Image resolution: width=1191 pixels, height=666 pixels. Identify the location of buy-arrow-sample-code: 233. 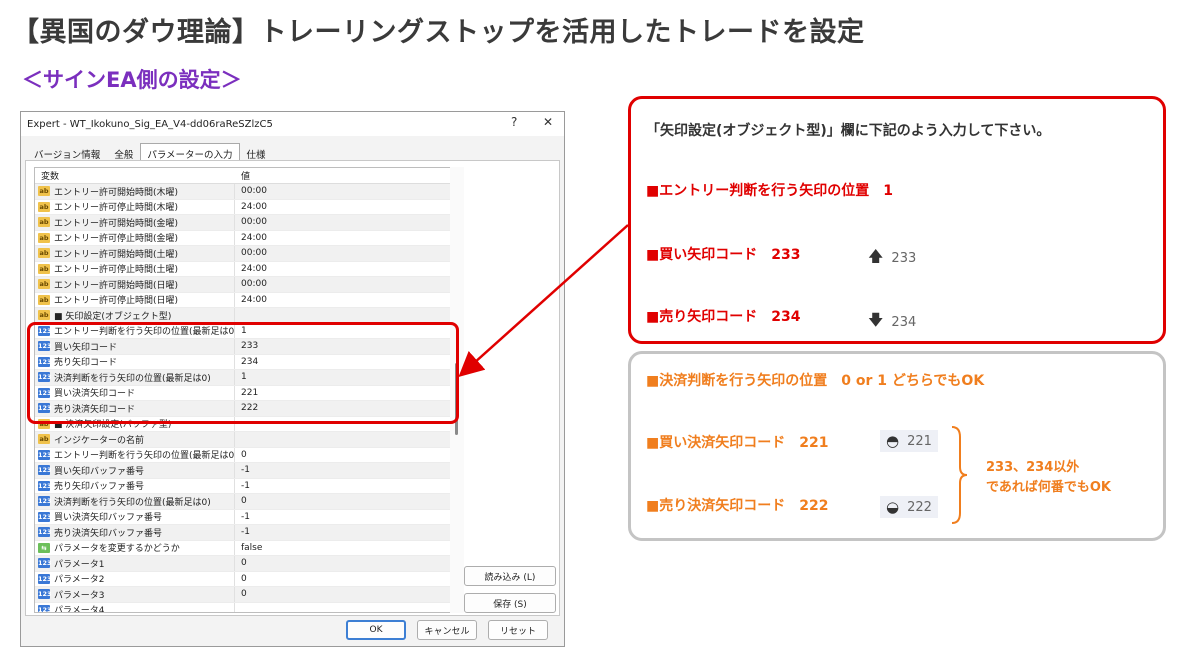
(904, 258).